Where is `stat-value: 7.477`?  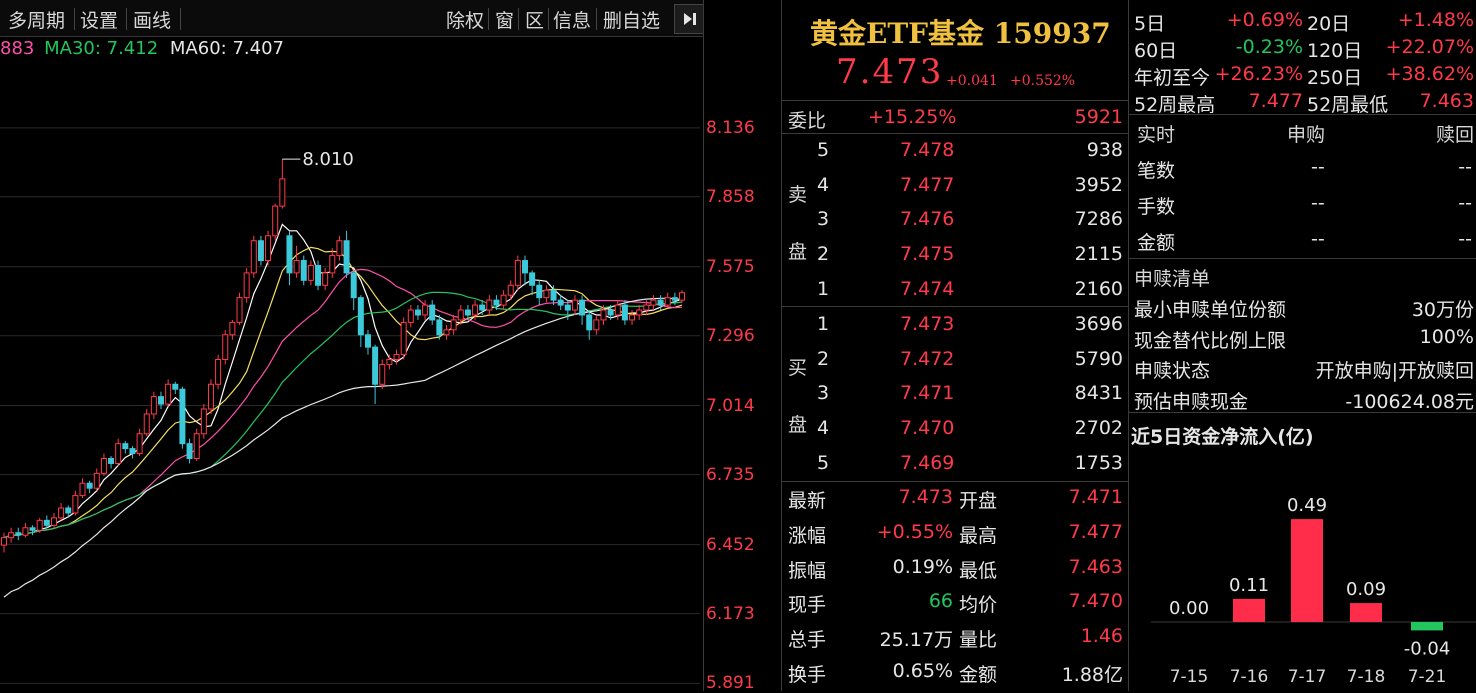
stat-value: 7.477 is located at coordinates (1275, 101).